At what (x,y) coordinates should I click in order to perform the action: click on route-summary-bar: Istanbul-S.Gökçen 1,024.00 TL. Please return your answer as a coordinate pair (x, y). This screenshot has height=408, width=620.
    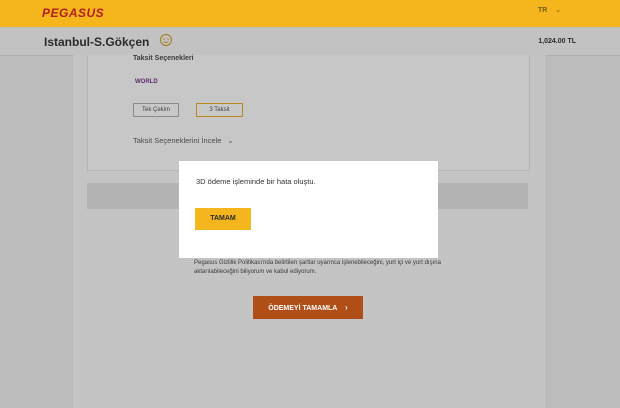
    Looking at the image, I should click on (310, 42).